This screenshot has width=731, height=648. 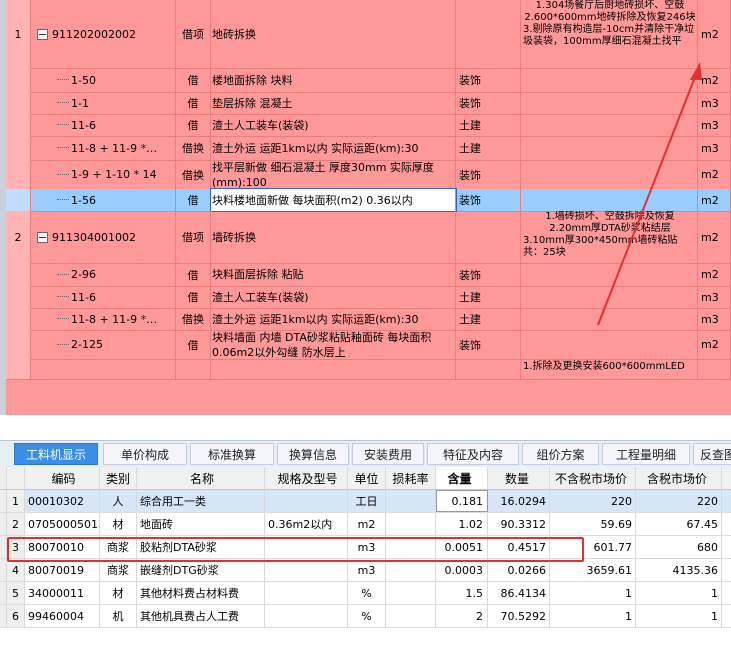 What do you see at coordinates (519, 524) in the screenshot?
I see `material-qty: 90.3312` at bounding box center [519, 524].